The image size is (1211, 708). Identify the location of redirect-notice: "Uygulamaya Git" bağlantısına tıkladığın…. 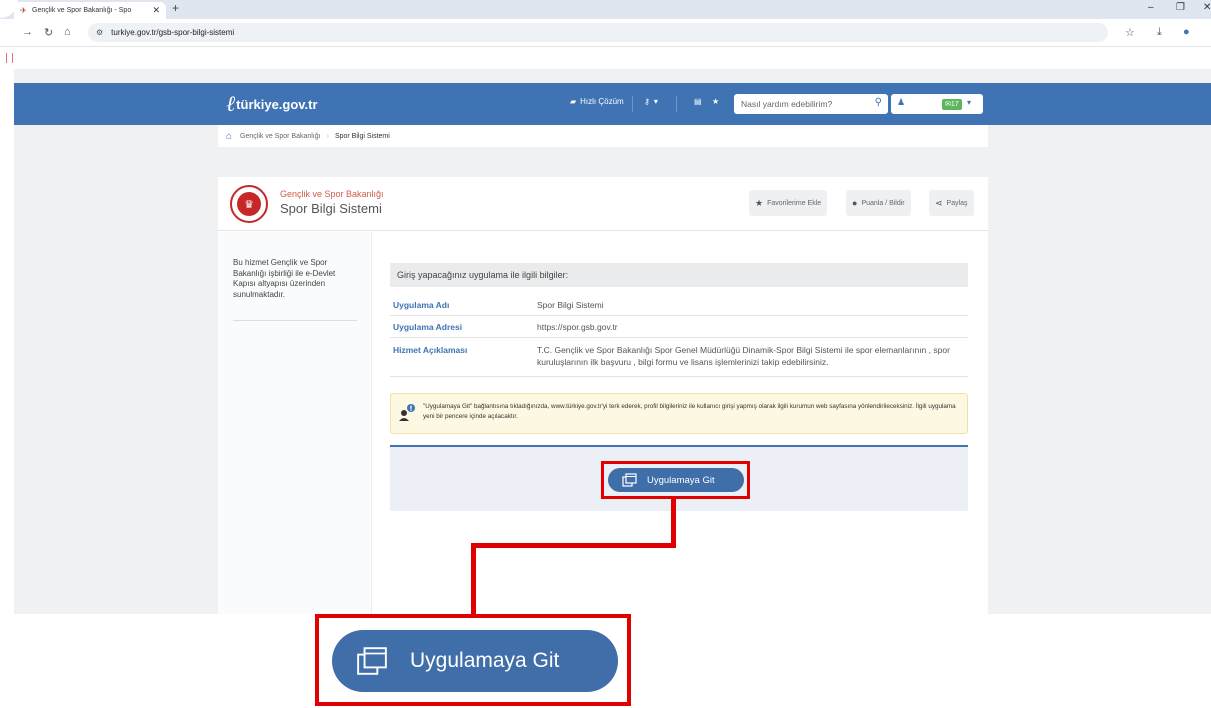
(679, 413).